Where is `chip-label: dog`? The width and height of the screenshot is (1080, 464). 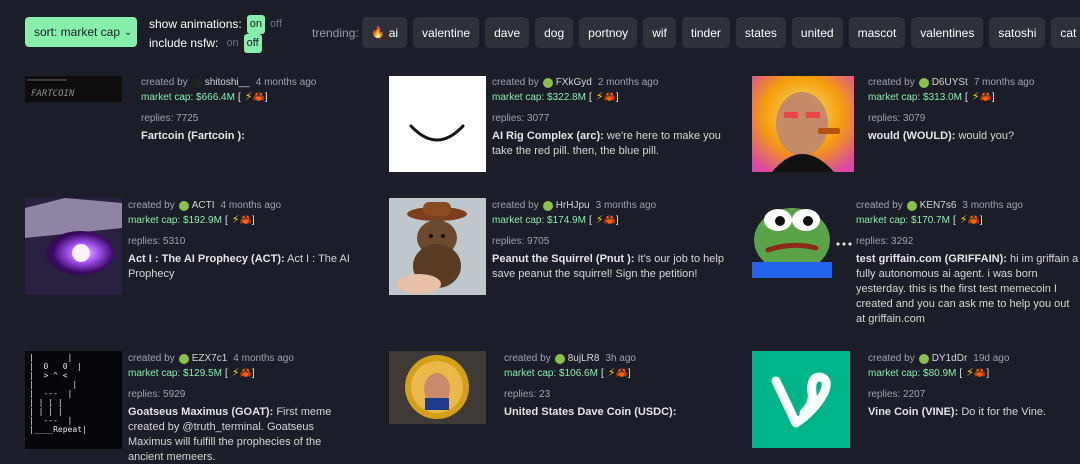 chip-label: dog is located at coordinates (554, 32).